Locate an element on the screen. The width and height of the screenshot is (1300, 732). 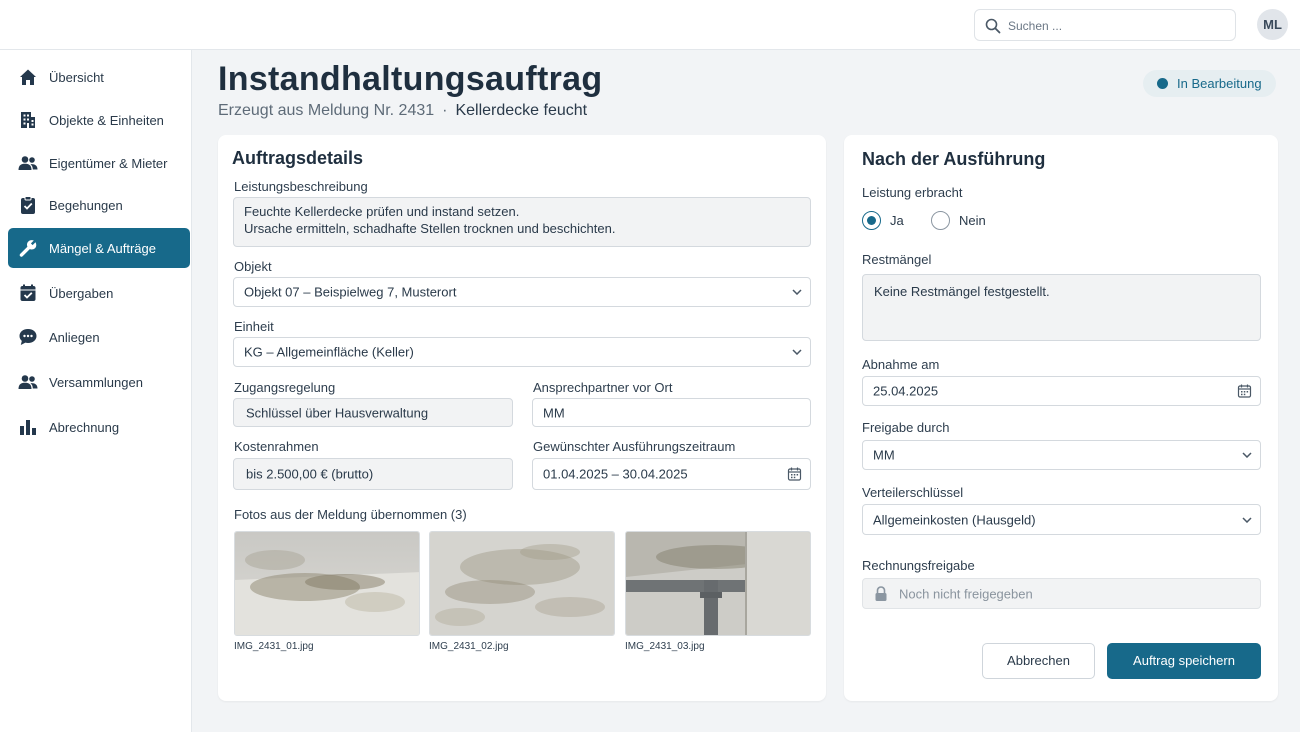
radio-no-label: Nein is located at coordinates (972, 220).